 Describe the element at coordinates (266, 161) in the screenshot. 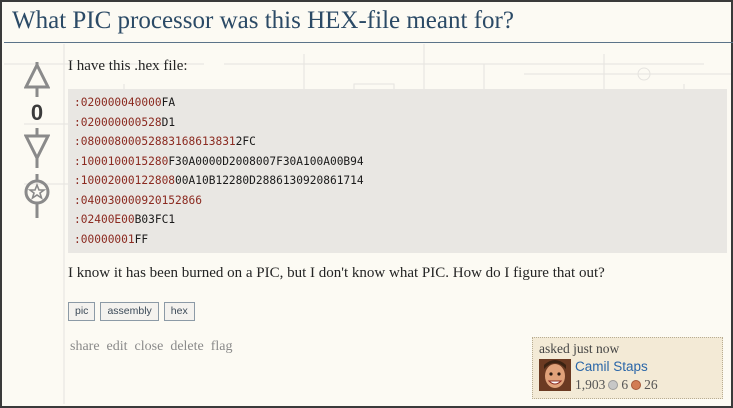

I see `hex-line-rest: F30A0000D2008007F30A100A00B94` at that location.